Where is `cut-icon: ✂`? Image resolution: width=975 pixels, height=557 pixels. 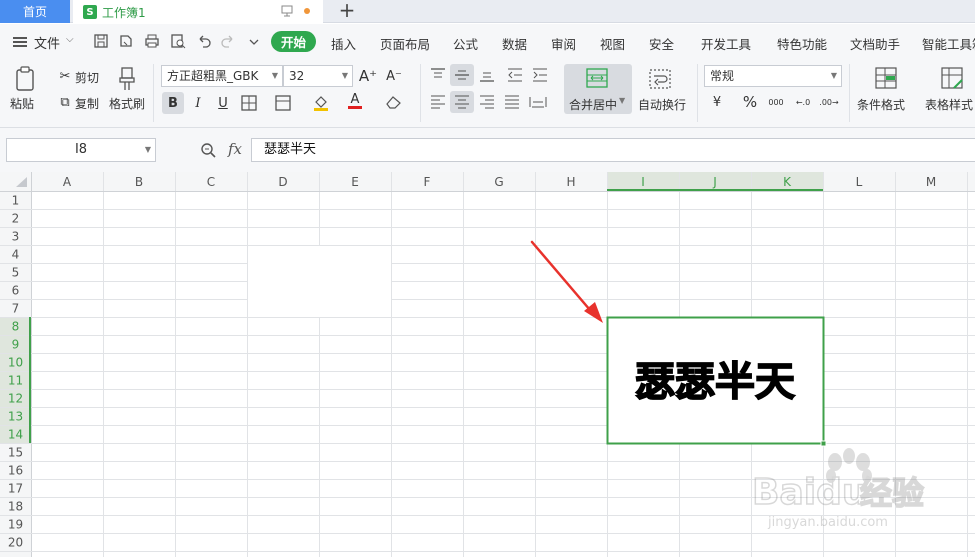
cut-icon: ✂ is located at coordinates (65, 76).